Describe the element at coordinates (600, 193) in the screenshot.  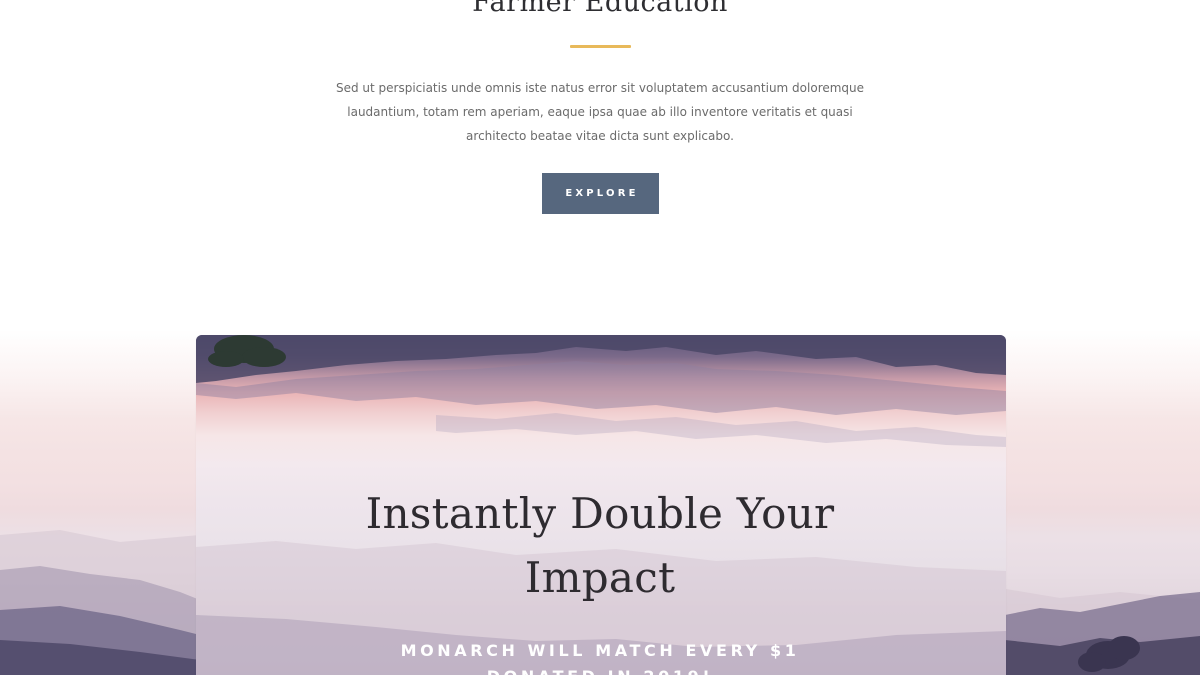
I see `explore-button: EXPLORE` at that location.